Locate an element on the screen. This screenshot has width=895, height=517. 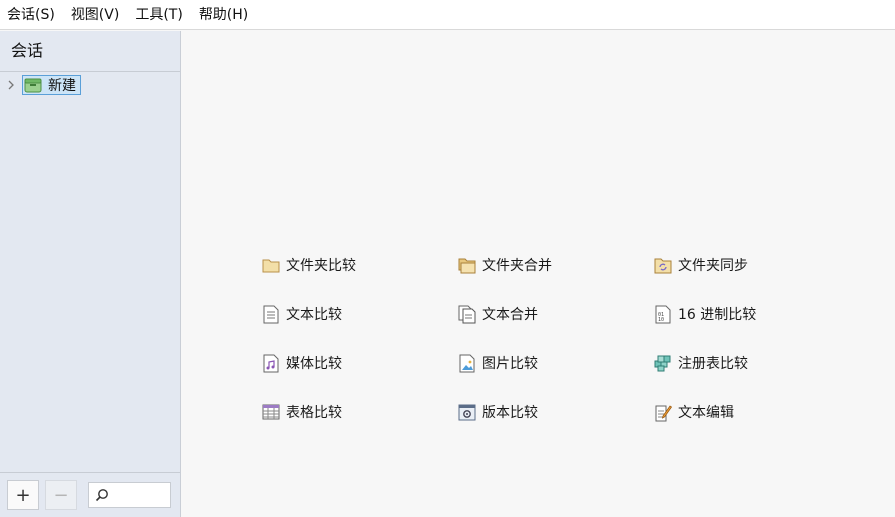
launch-registry-compare: 注册表比较 is located at coordinates (751, 363).